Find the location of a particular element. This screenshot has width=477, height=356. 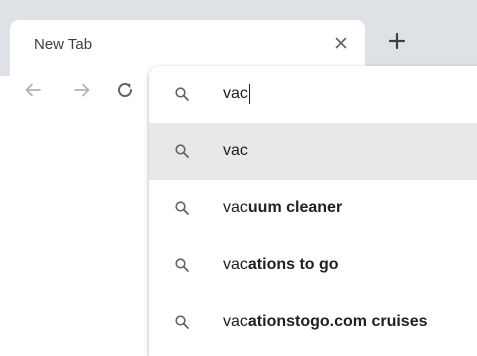

text-caret is located at coordinates (249, 94).